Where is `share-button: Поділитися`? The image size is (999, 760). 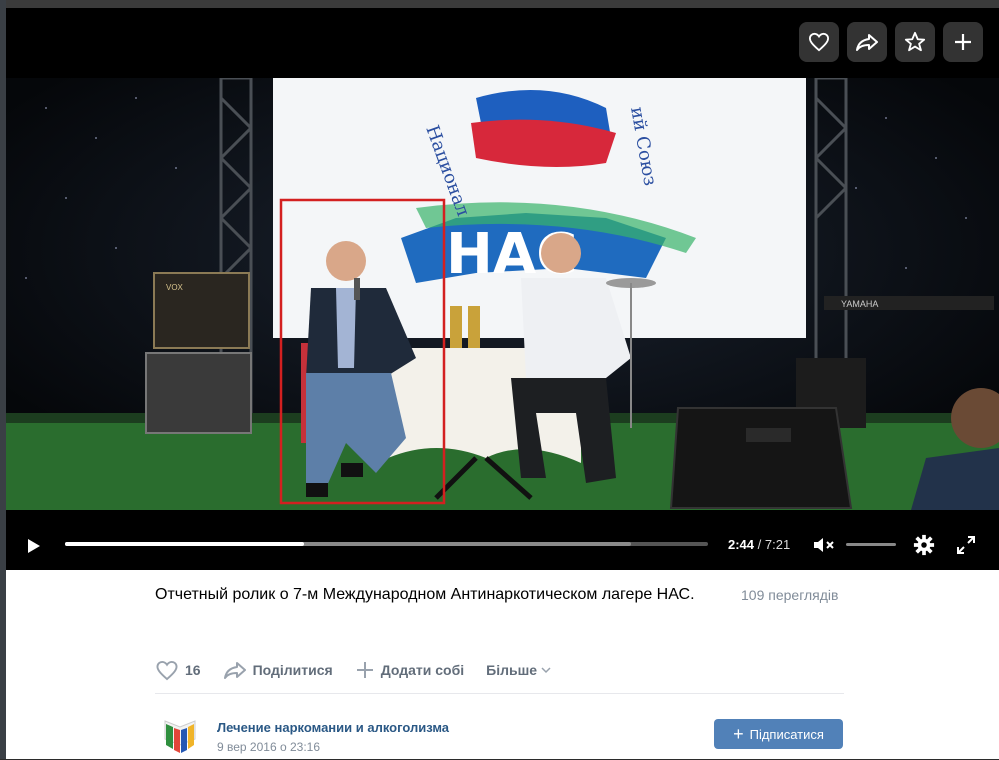
share-button: Поділитися is located at coordinates (278, 670).